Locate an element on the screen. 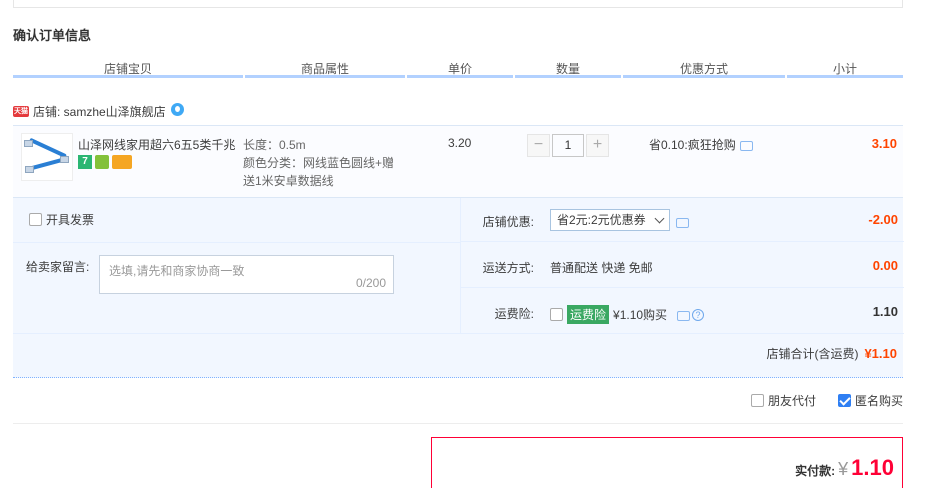  shipping-amount: 0.00 is located at coordinates (885, 265).